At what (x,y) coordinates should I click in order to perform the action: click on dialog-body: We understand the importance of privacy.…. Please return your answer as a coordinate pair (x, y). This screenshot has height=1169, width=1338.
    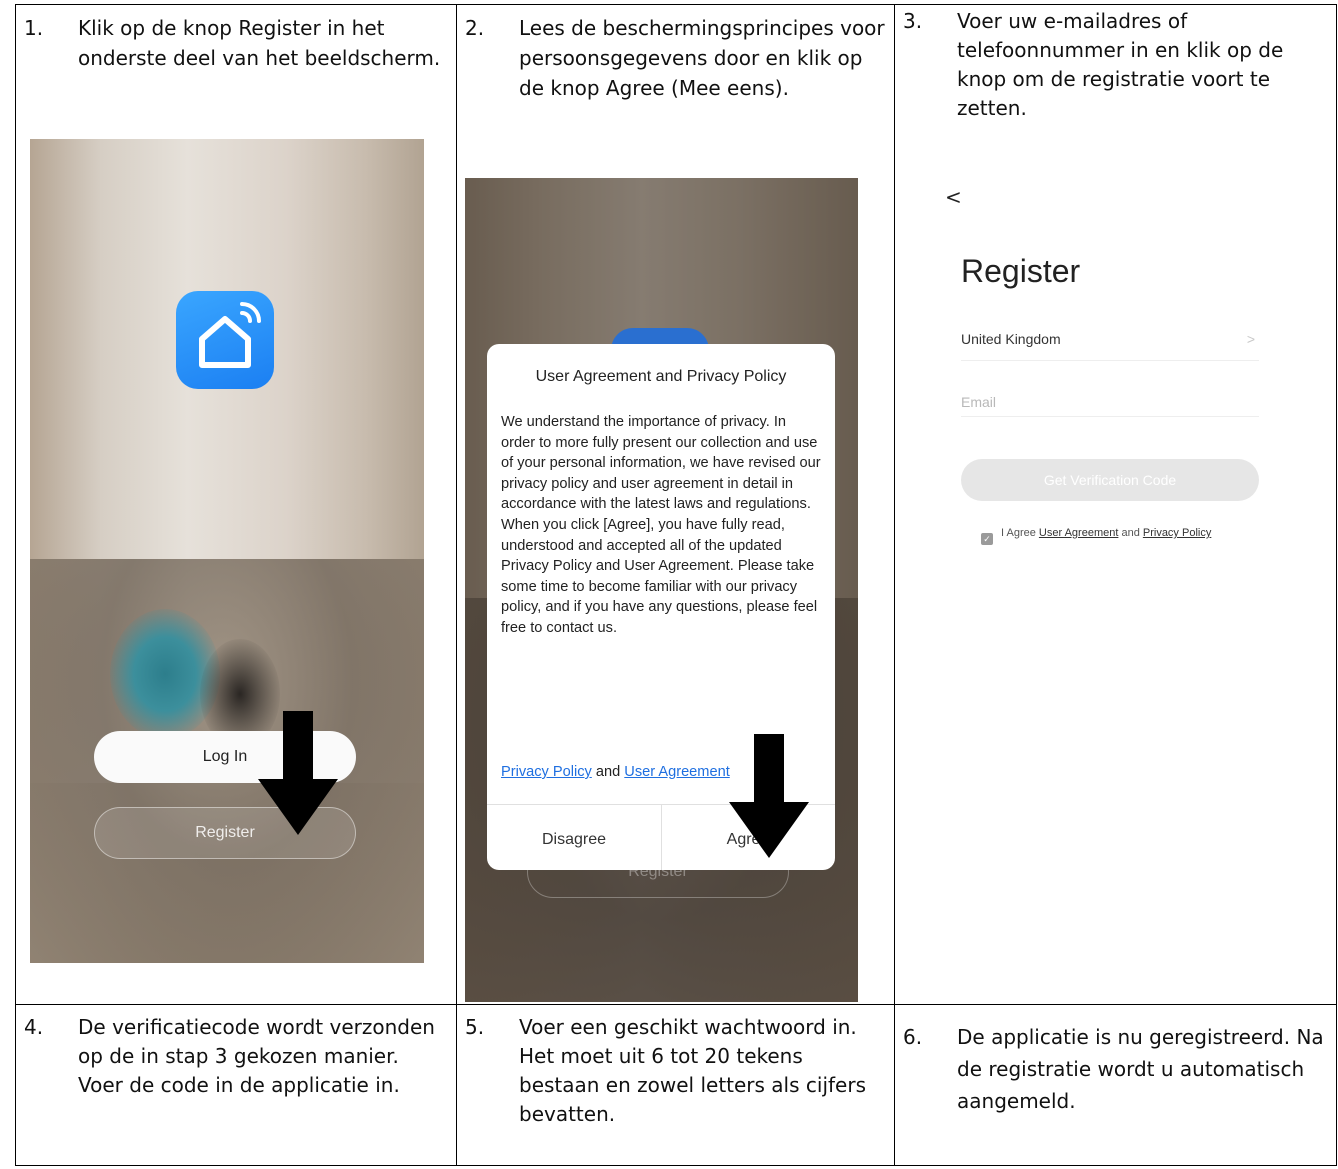
    Looking at the image, I should click on (661, 525).